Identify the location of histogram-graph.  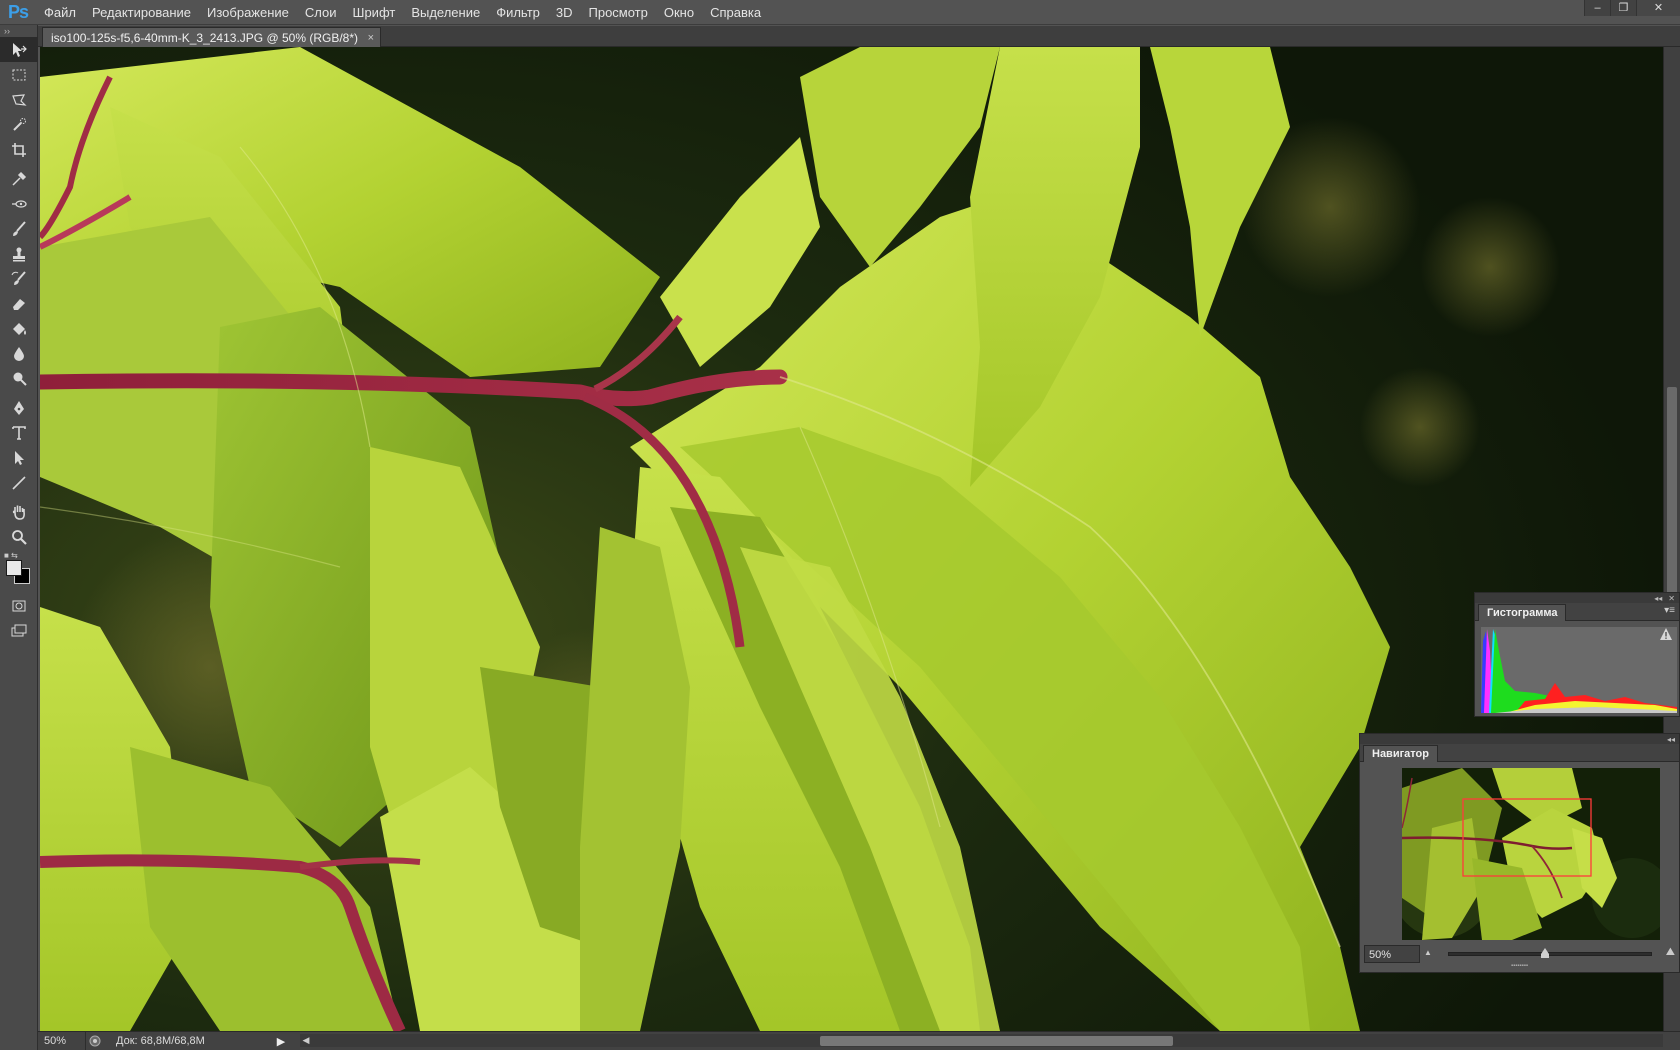
(1579, 670).